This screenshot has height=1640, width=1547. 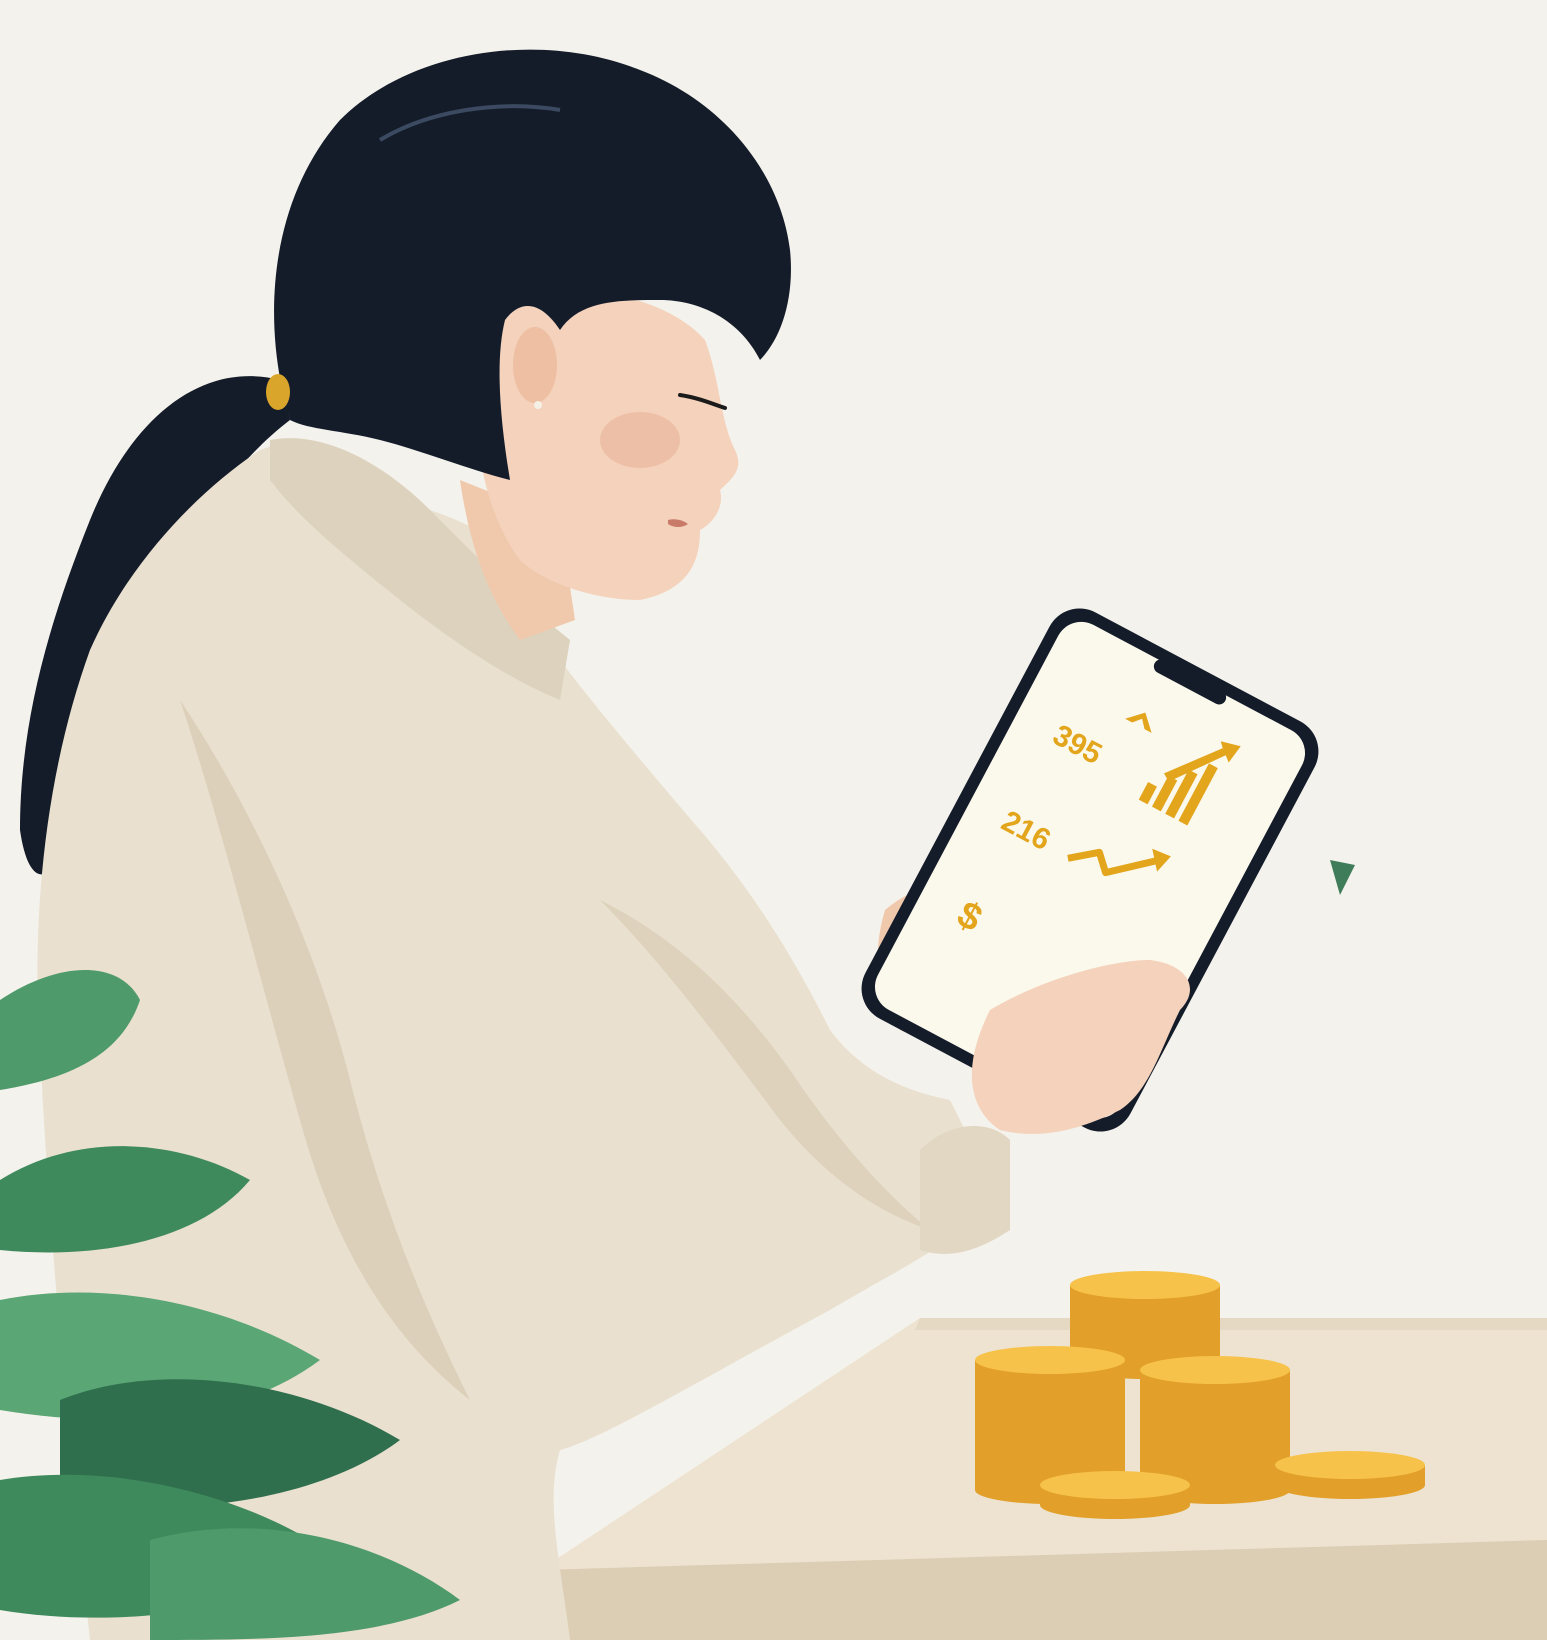 What do you see at coordinates (640, 440) in the screenshot?
I see `cheek` at bounding box center [640, 440].